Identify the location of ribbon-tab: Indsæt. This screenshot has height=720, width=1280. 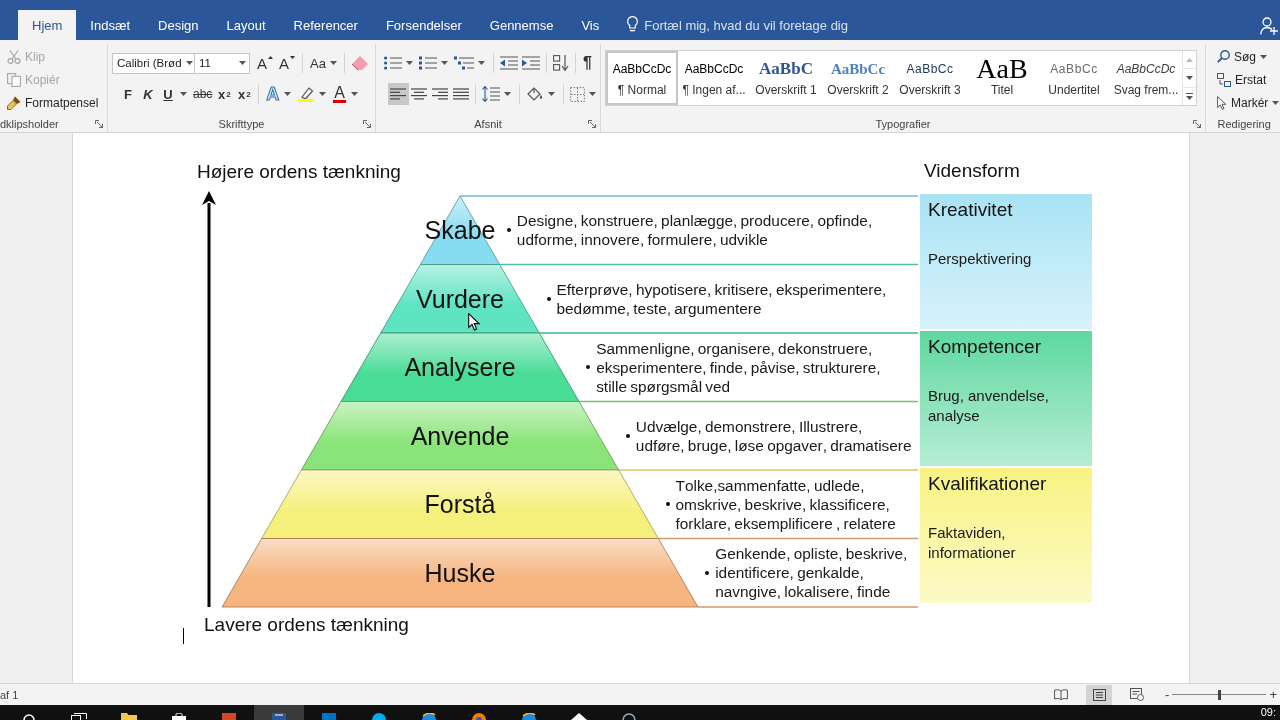
(110, 25).